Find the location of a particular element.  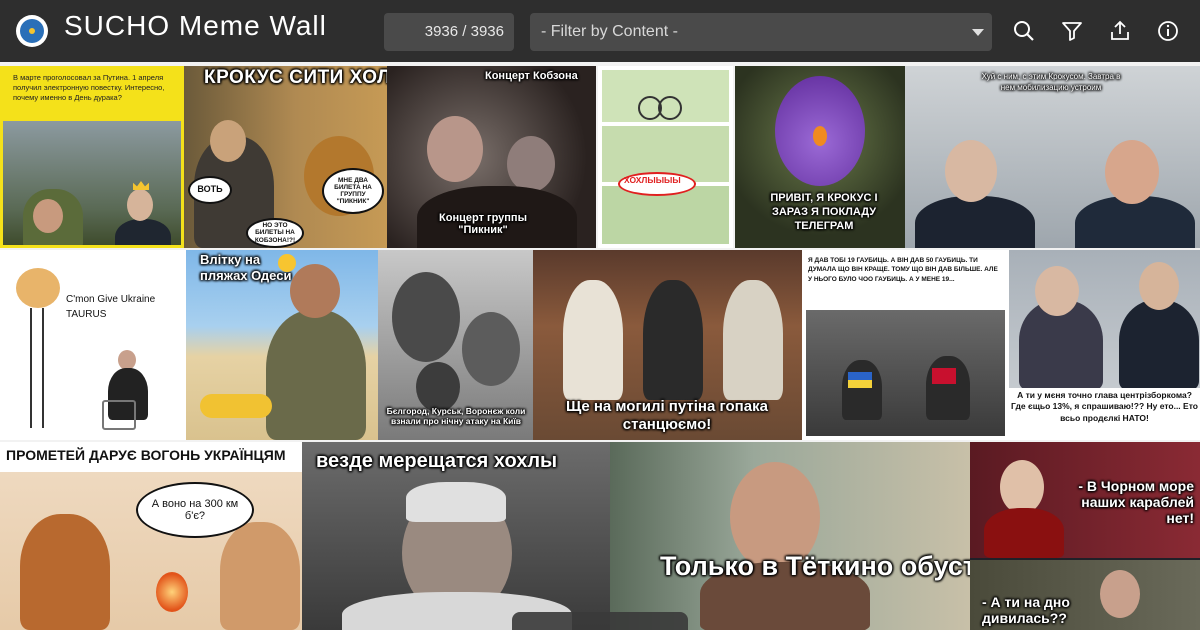

human-figure is located at coordinates (260, 576).